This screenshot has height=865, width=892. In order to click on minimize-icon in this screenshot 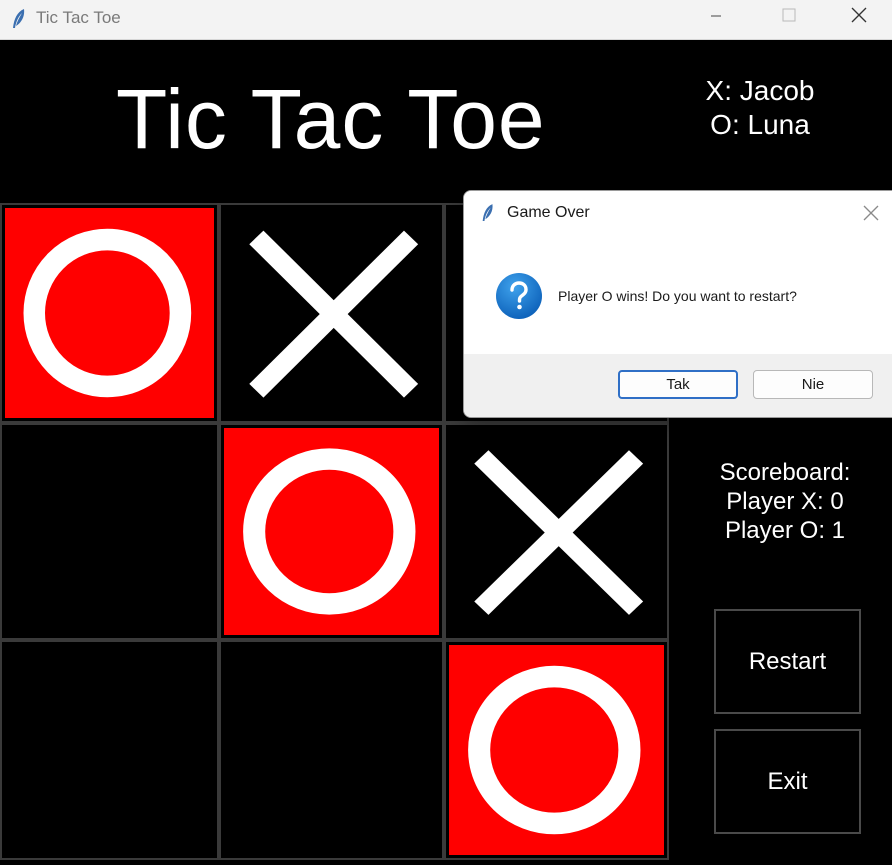, I will do `click(716, 16)`.